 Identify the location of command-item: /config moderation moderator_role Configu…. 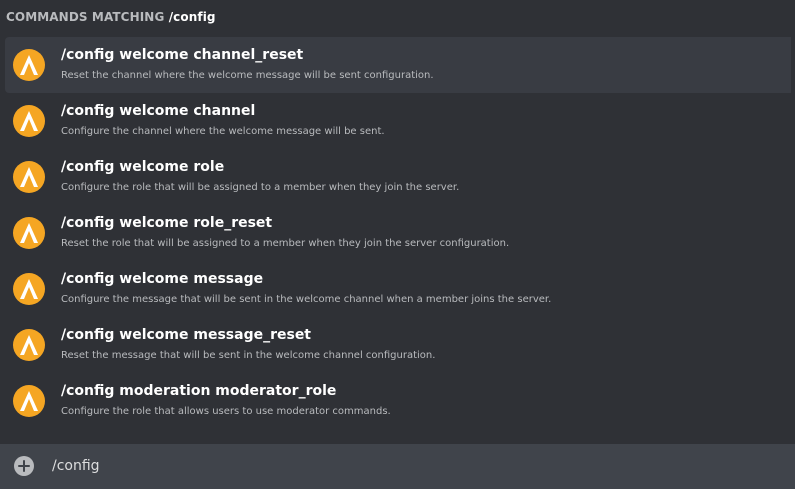
(400, 401).